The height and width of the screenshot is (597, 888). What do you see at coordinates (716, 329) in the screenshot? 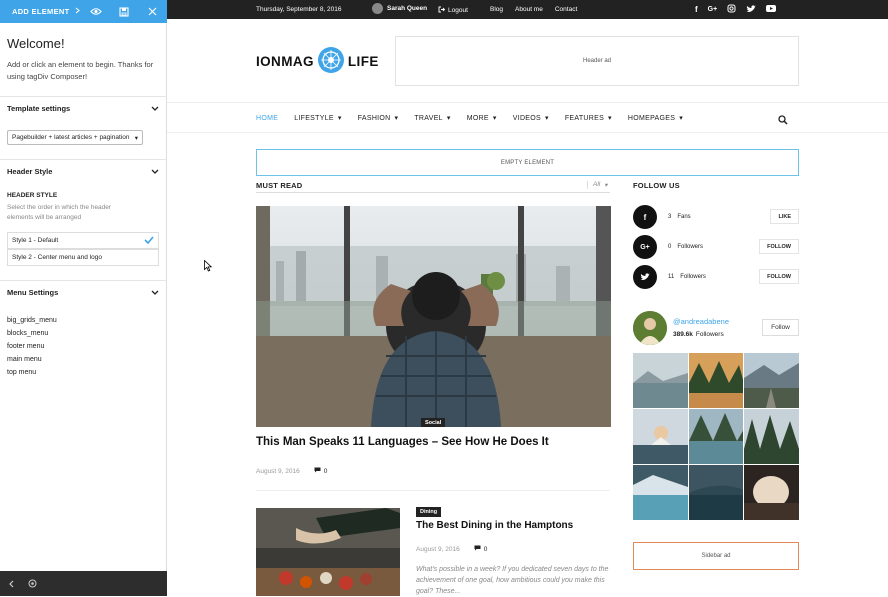
I see `instagram-header: @andreadabene 389.6k Followers Follow` at bounding box center [716, 329].